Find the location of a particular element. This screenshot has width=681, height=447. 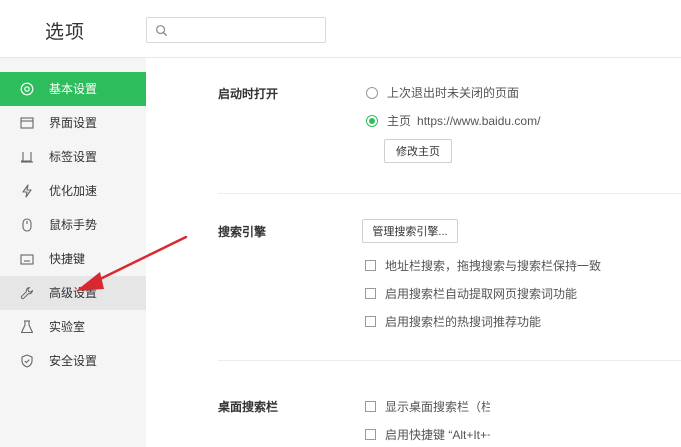

checkbox-search-extract is located at coordinates (370, 293).